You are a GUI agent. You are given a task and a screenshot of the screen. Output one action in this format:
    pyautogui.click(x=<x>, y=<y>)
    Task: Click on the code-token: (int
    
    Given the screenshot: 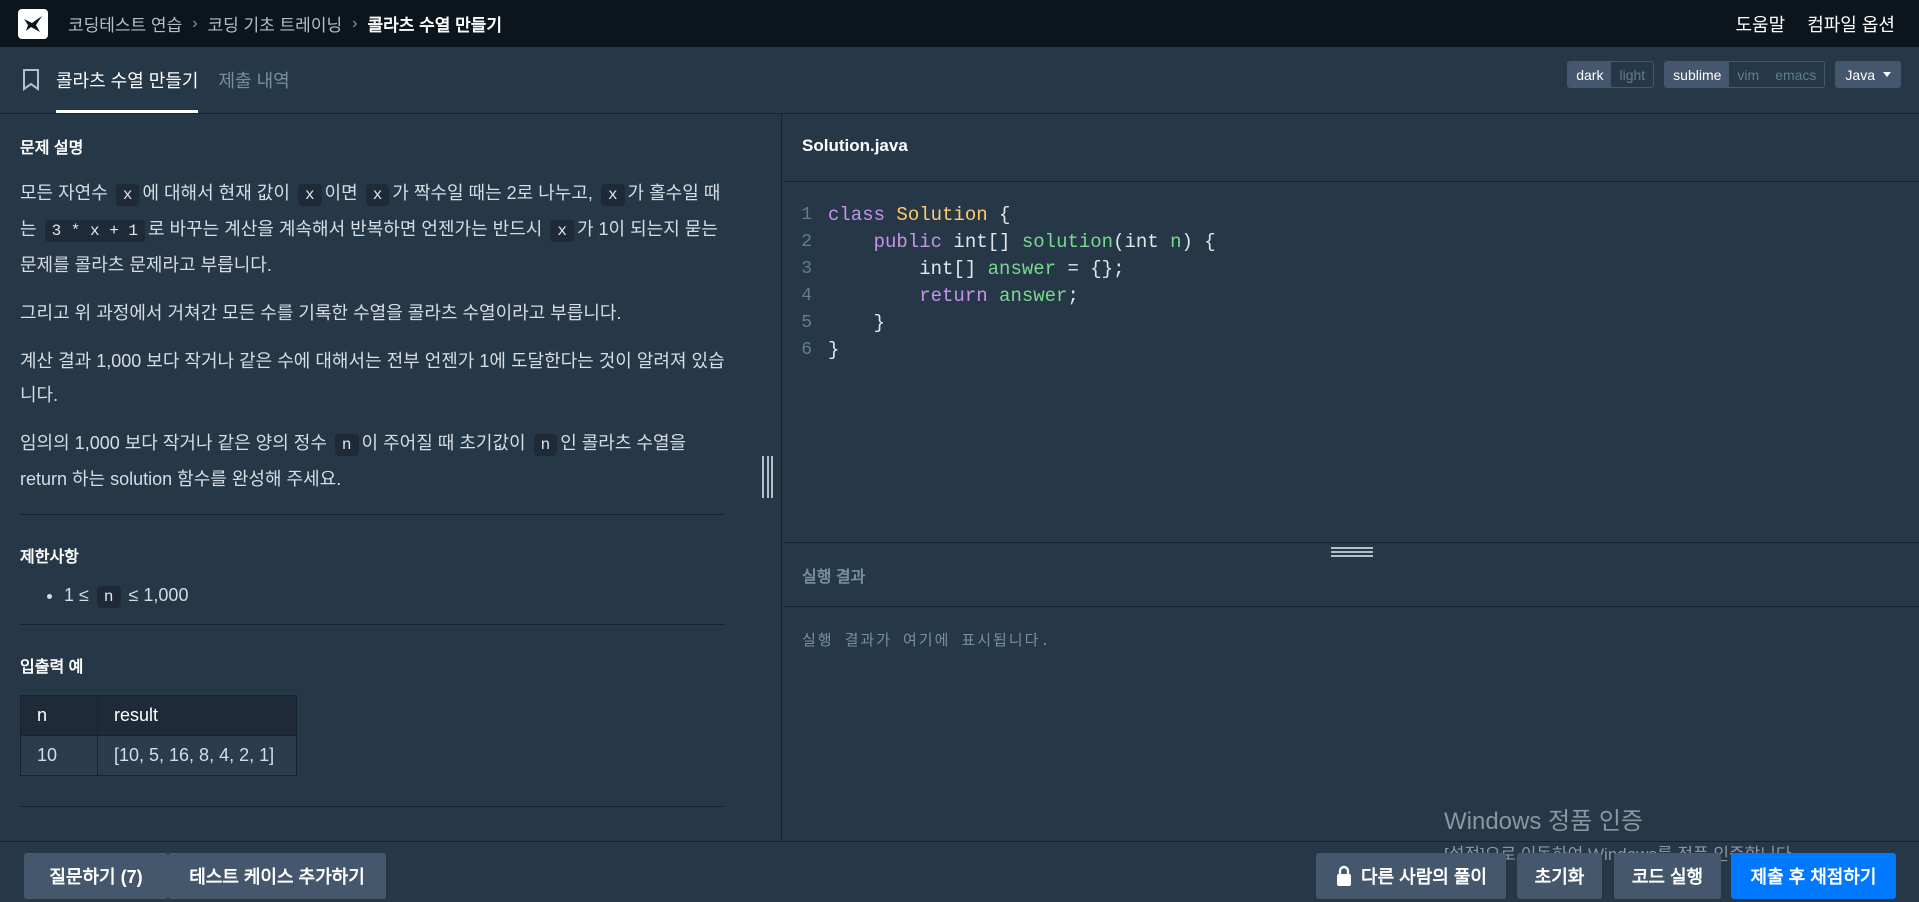 What is the action you would take?
    pyautogui.click(x=1142, y=242)
    